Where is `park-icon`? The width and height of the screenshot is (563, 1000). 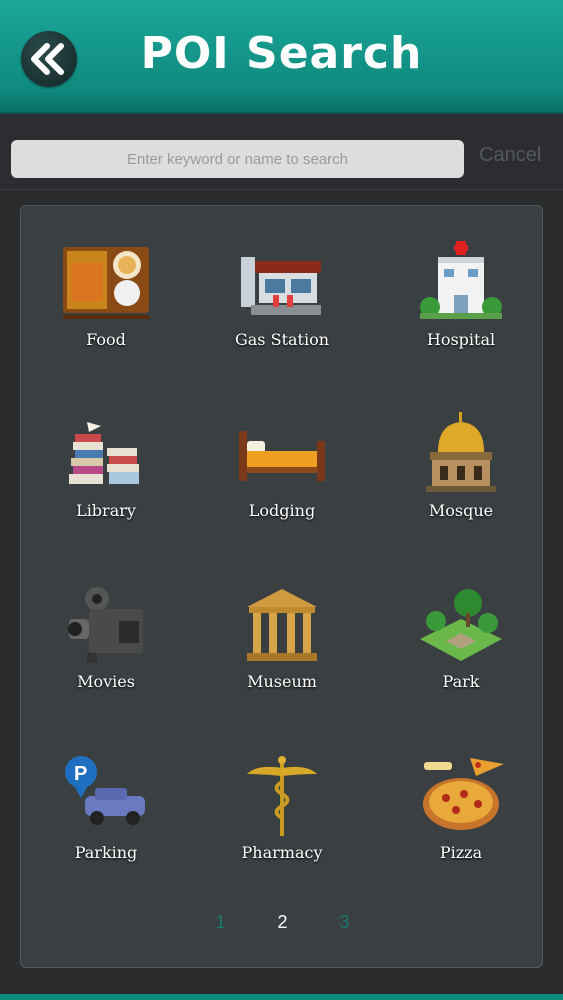
park-icon is located at coordinates (461, 625).